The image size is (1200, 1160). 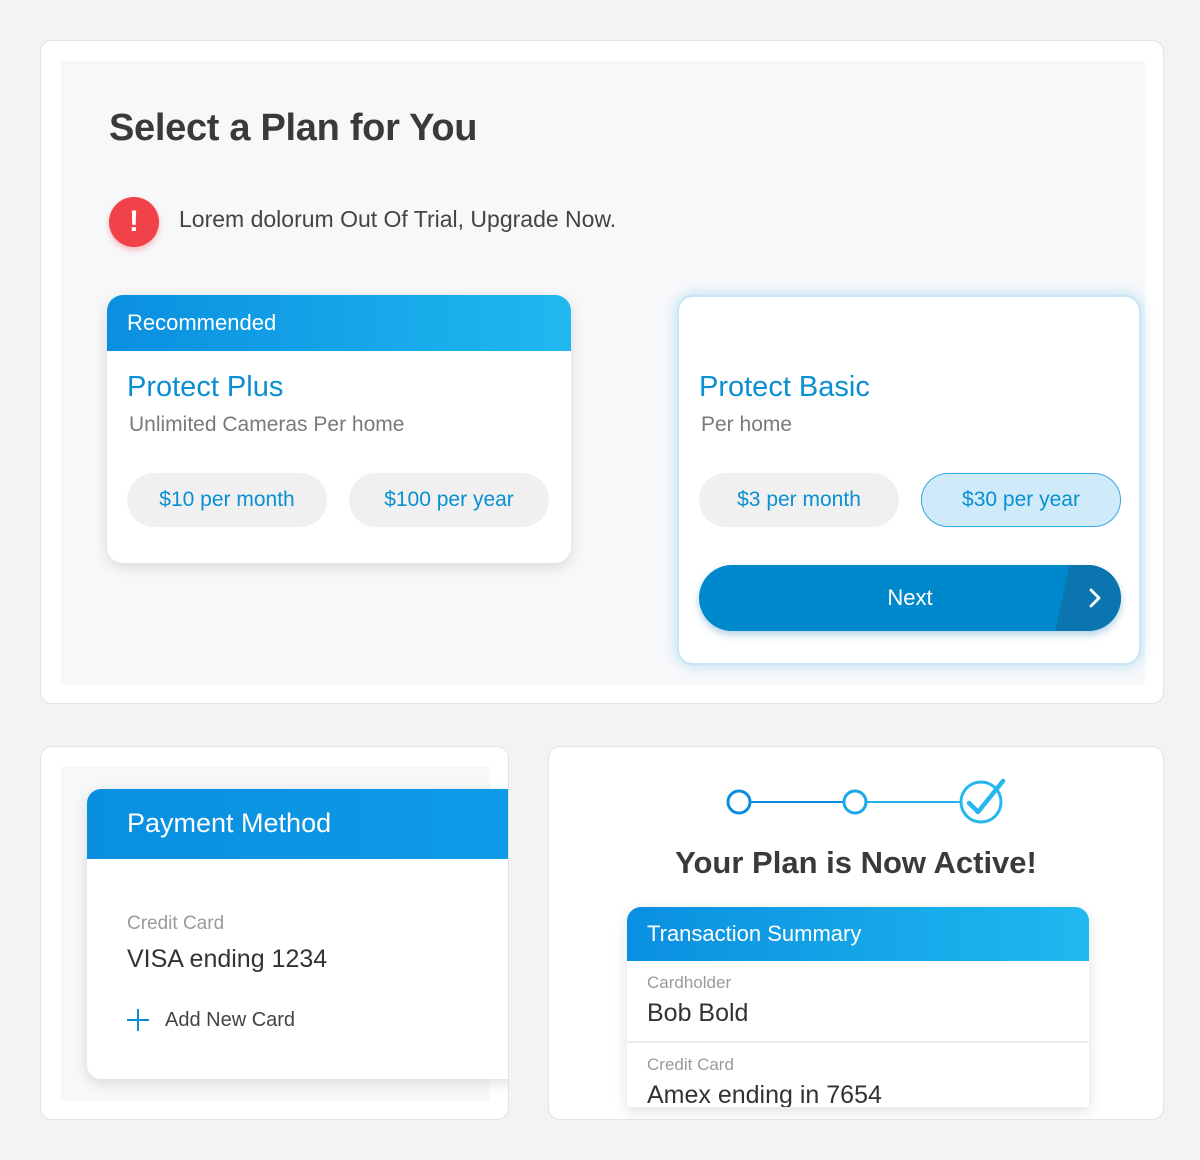 What do you see at coordinates (739, 802) in the screenshot?
I see `step-1-circle` at bounding box center [739, 802].